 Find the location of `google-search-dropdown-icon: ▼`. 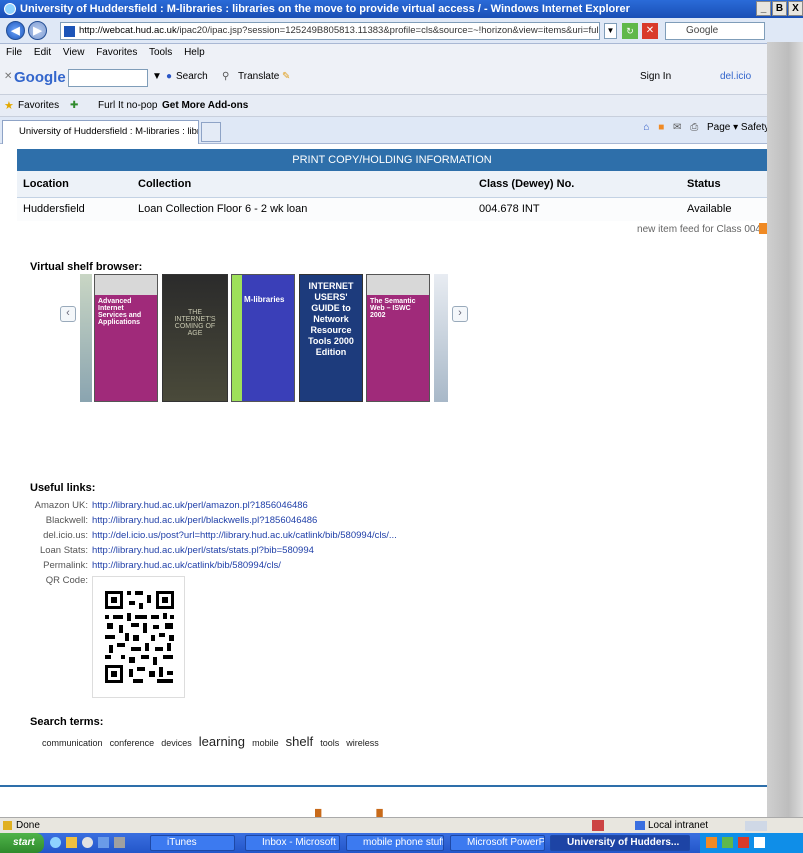

google-search-dropdown-icon: ▼ is located at coordinates (157, 76).